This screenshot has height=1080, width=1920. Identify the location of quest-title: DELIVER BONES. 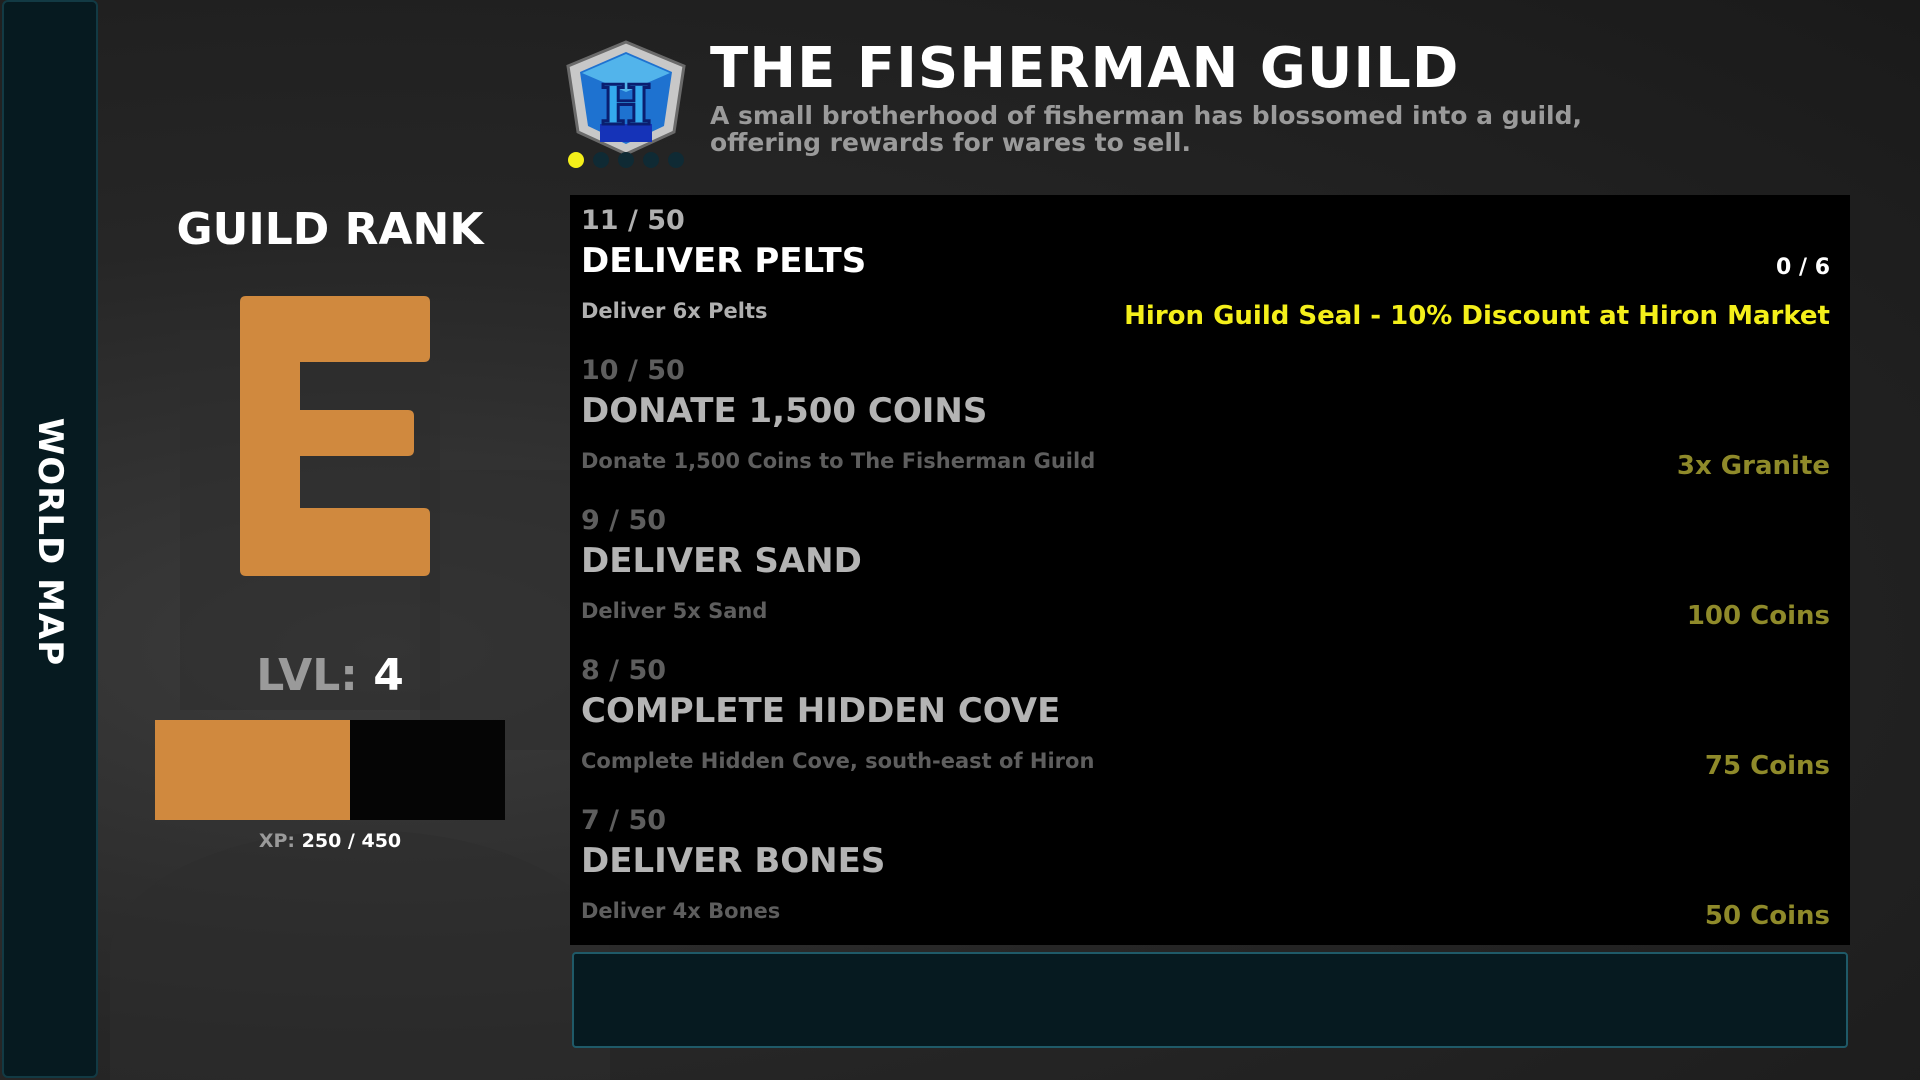
(733, 861).